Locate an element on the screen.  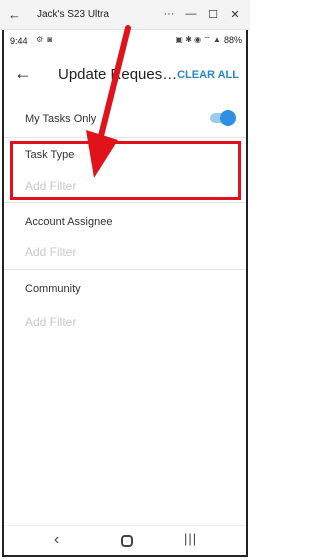
my-tasks-only-toggle is located at coordinates (223, 118).